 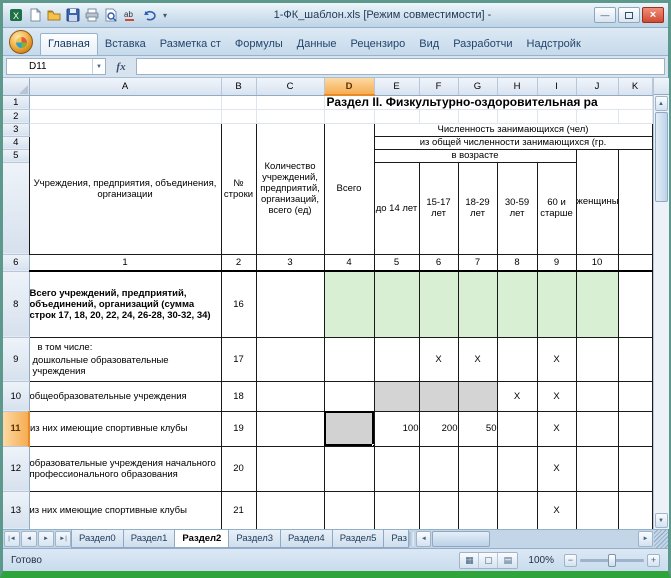 I want to click on colnum-4: 4, so click(x=349, y=262).